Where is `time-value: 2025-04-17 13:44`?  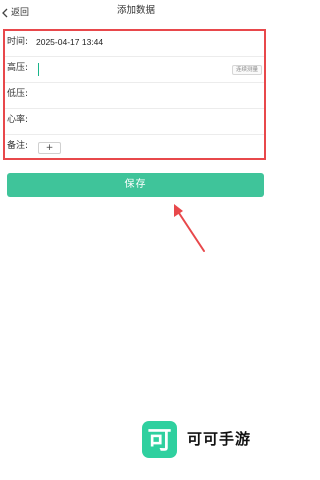
time-value: 2025-04-17 13:44 is located at coordinates (69, 42).